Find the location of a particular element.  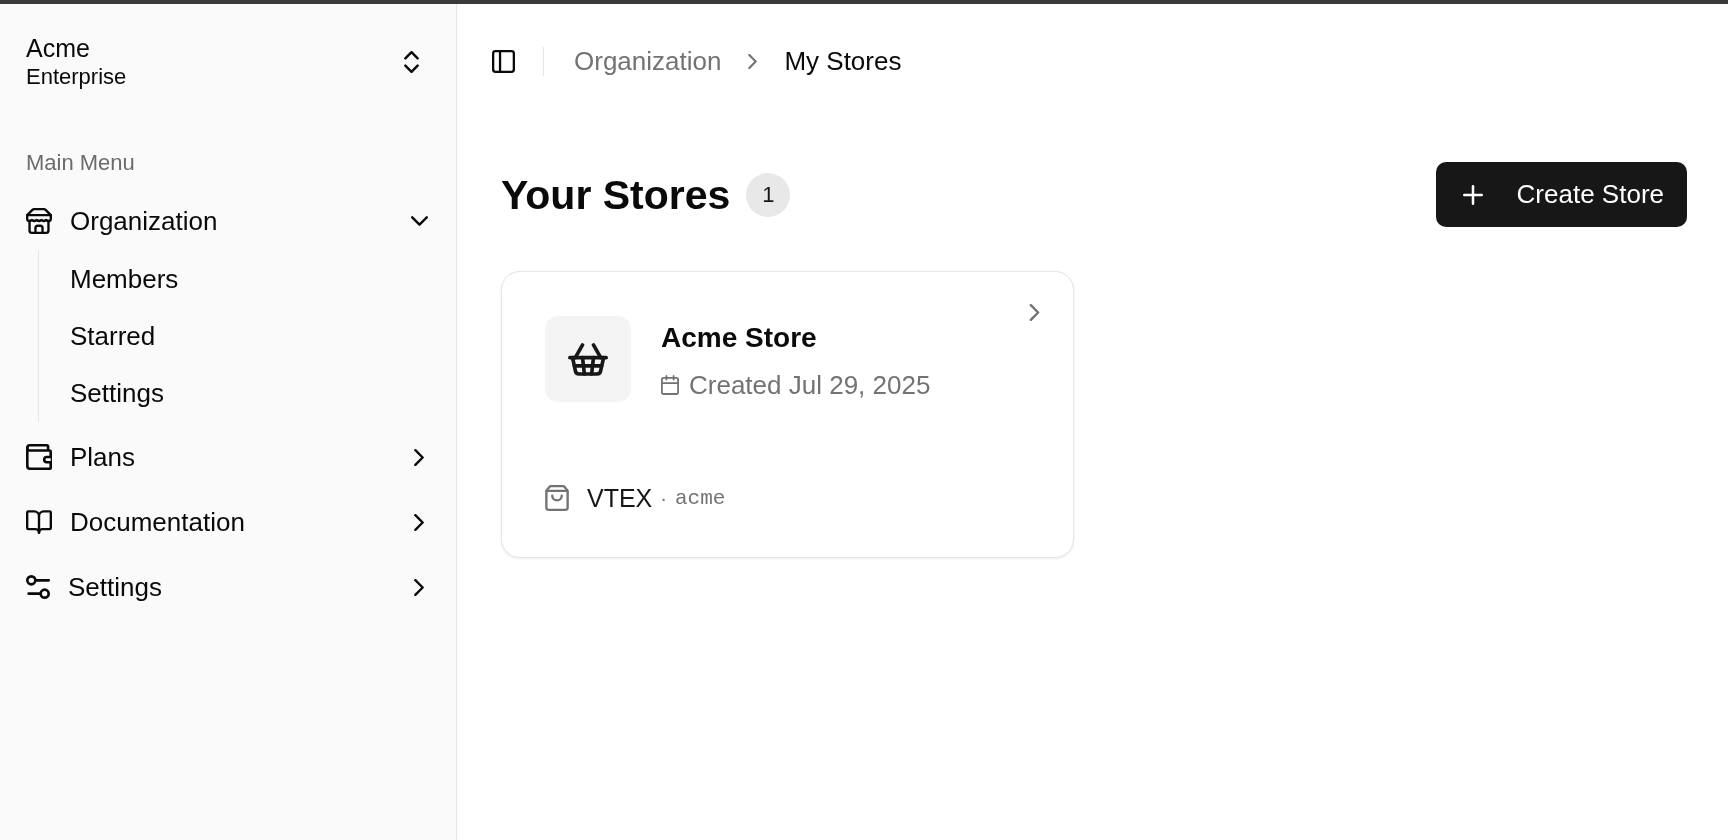

nav-subitem: Starred is located at coordinates (245, 336).